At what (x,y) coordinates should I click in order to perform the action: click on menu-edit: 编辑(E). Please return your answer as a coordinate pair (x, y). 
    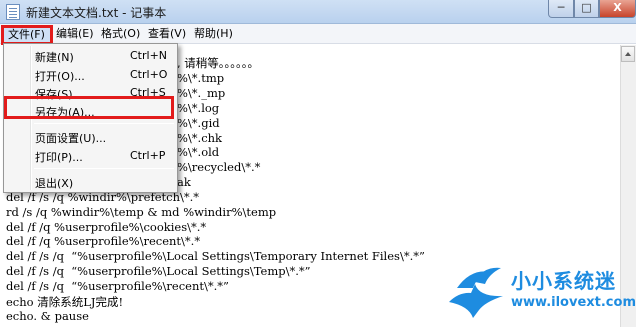
    Looking at the image, I should click on (75, 34).